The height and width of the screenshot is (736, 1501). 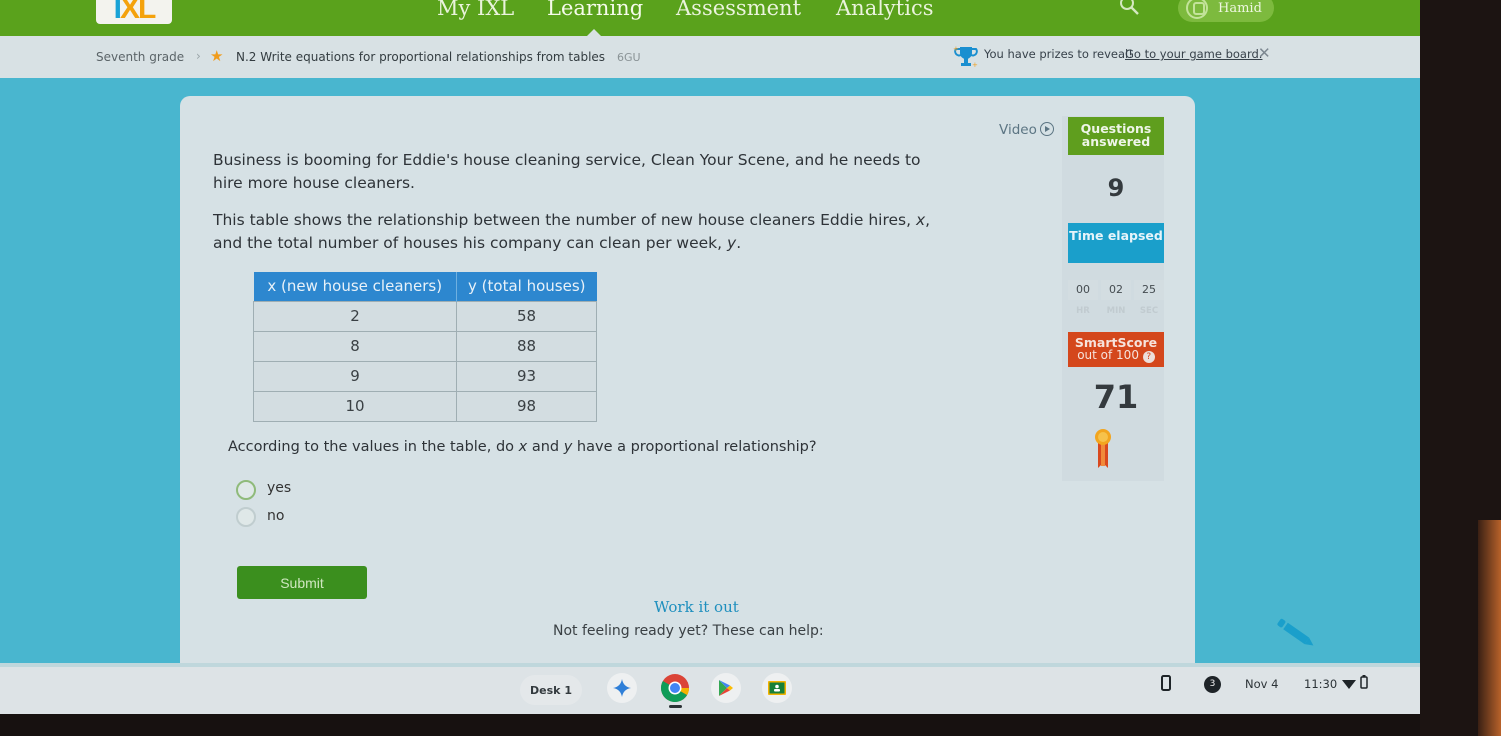 I want to click on timer-seconds: 25, so click(x=1149, y=290).